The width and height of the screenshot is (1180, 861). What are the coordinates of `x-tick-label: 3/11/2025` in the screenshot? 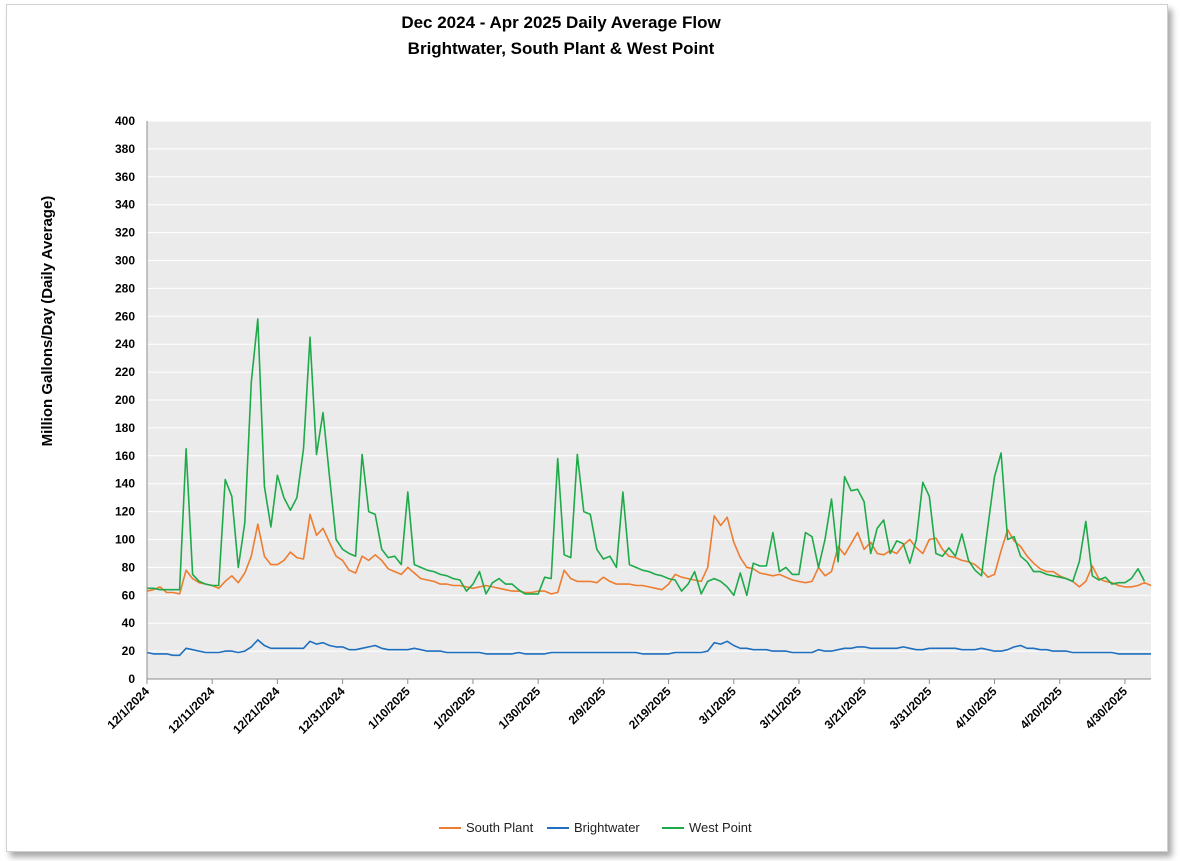 It's located at (780, 707).